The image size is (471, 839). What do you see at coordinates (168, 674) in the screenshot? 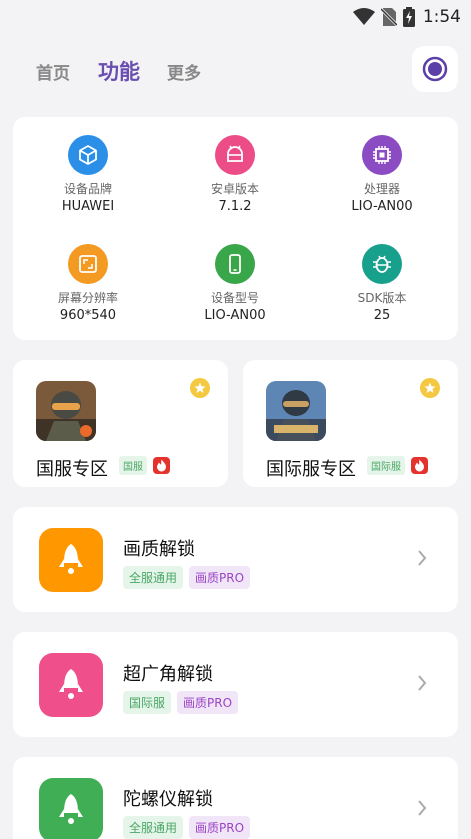
I see `unlock-title: 超广角解锁` at bounding box center [168, 674].